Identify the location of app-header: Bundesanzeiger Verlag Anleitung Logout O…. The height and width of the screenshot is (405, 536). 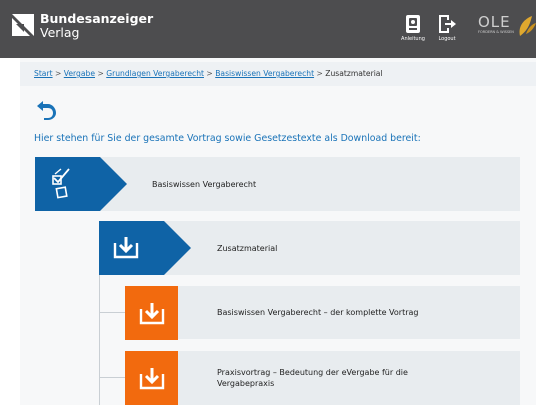
(268, 29).